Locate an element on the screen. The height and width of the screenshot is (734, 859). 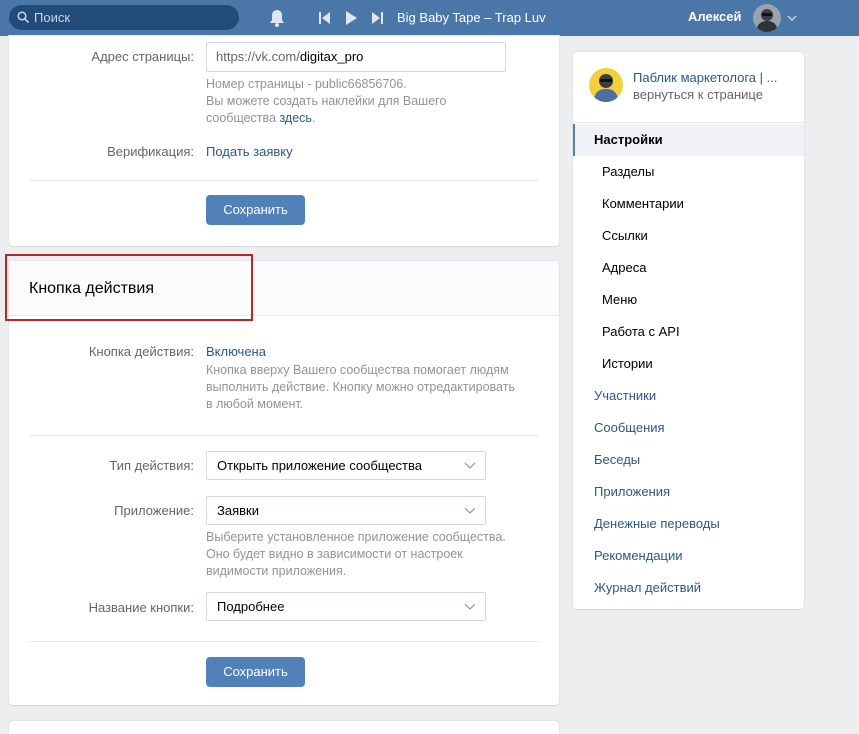
user-avatar is located at coordinates (767, 18).